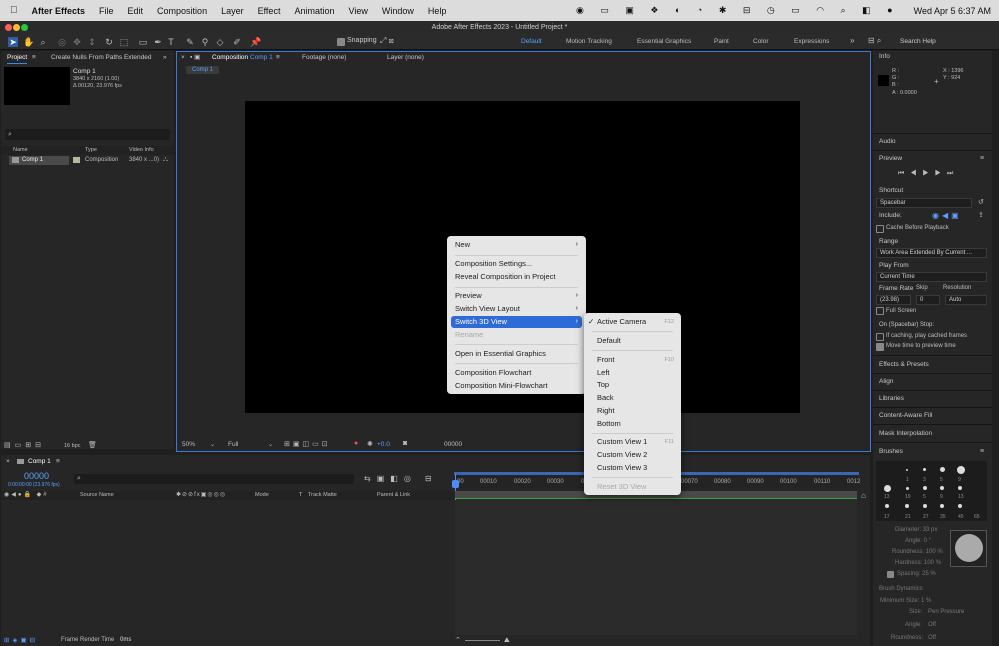 This screenshot has height=646, width=999. Describe the element at coordinates (918, 41) in the screenshot. I see `search-help-input: Search Help` at that location.